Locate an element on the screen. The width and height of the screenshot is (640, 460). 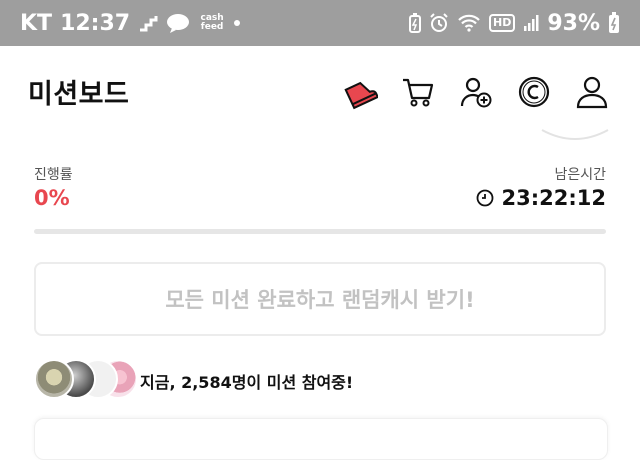
clock-icon is located at coordinates (485, 198).